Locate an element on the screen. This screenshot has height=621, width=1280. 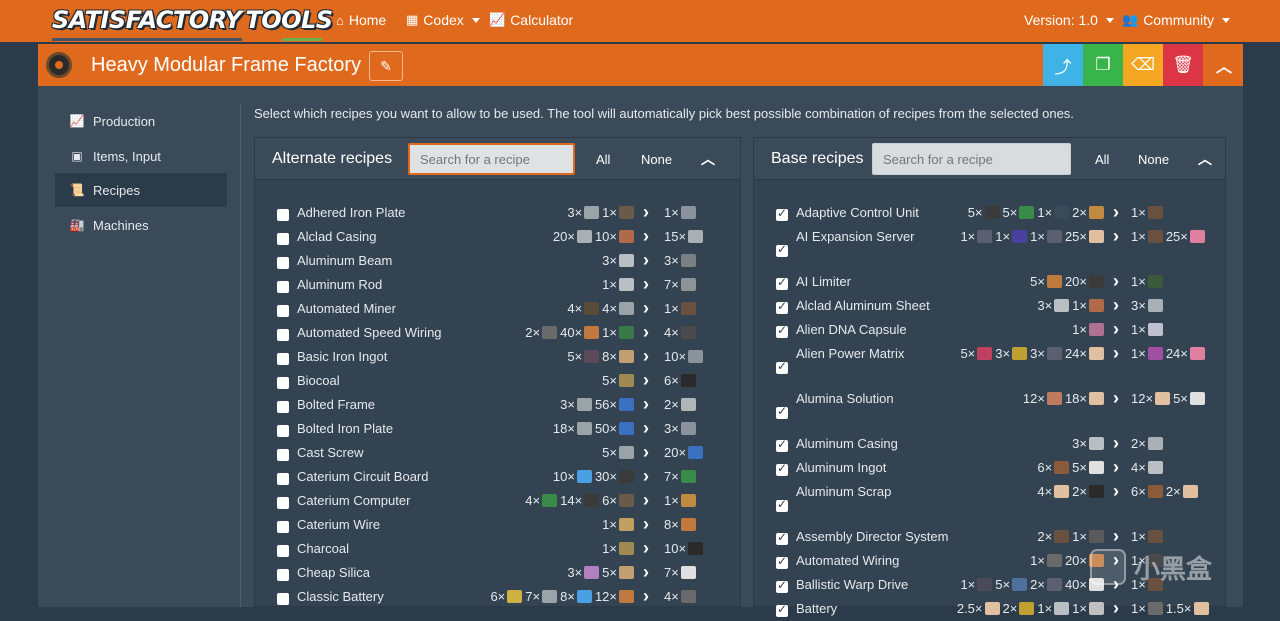
recipe-row: Automated Miner 4× 4× › 1× is located at coordinates (497, 309).